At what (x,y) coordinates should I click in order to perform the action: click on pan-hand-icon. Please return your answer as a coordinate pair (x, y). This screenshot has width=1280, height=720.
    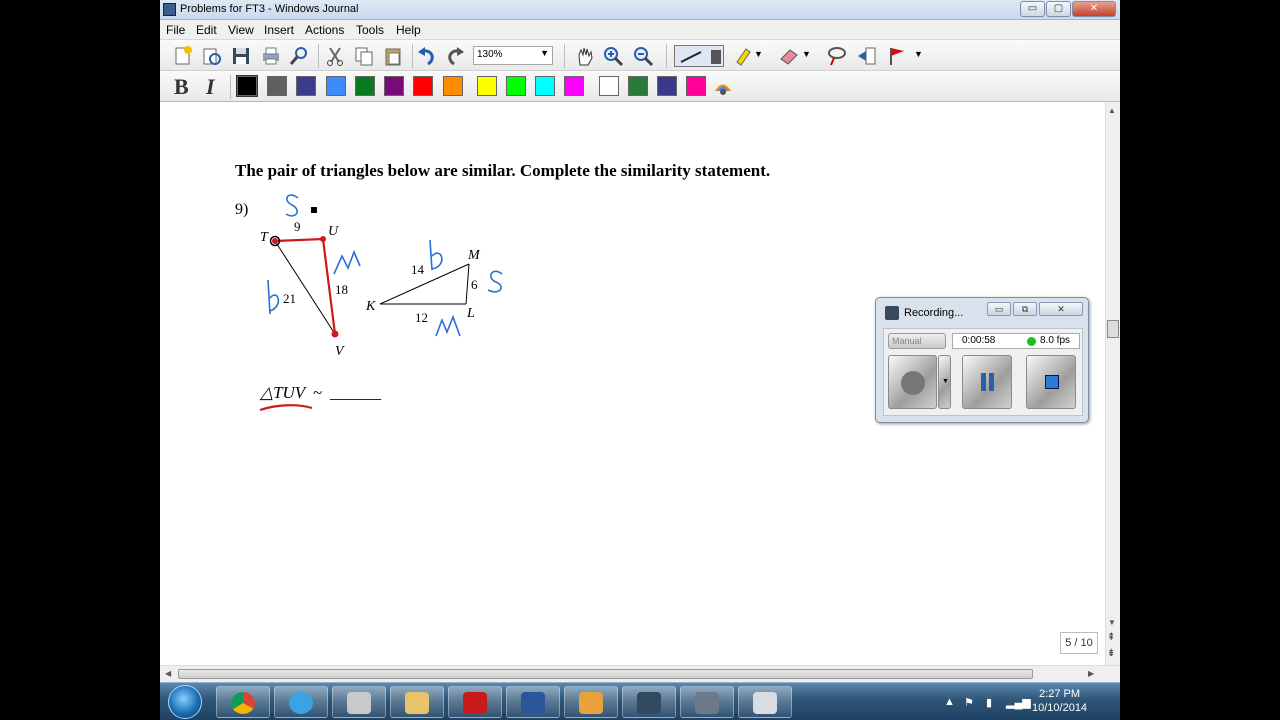
    Looking at the image, I should click on (585, 56).